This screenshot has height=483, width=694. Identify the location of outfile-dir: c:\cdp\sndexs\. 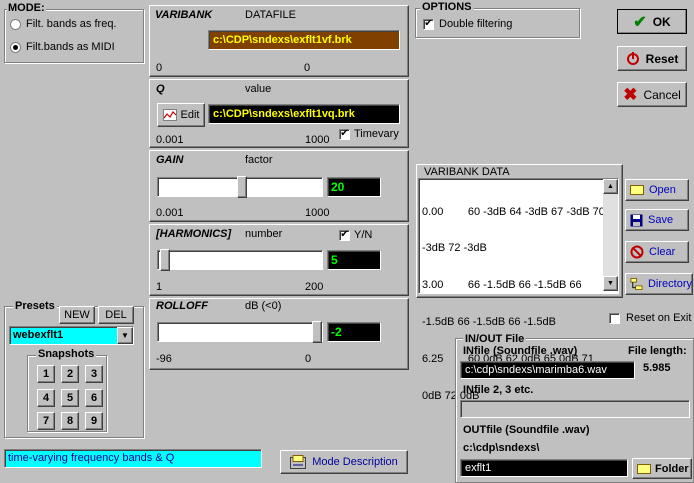
(501, 448).